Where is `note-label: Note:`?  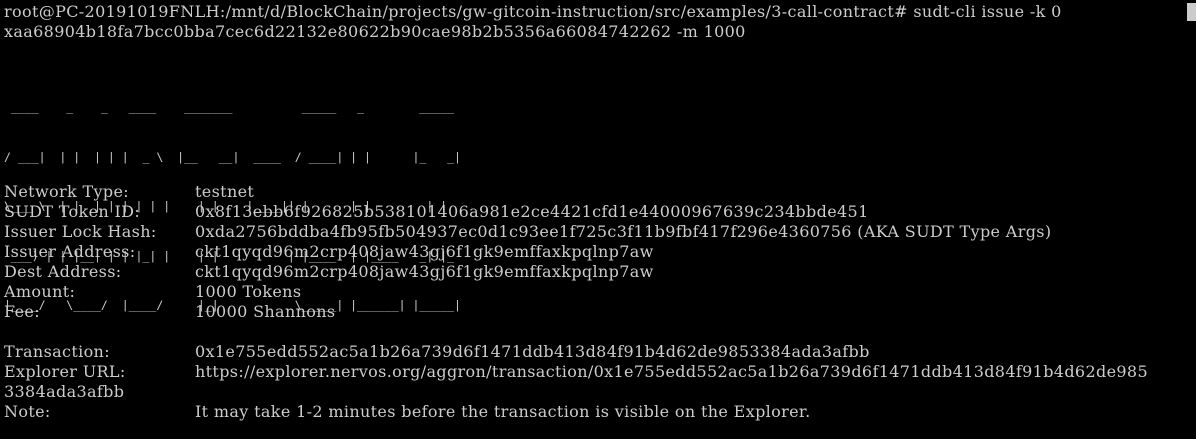 note-label: Note: is located at coordinates (27, 411).